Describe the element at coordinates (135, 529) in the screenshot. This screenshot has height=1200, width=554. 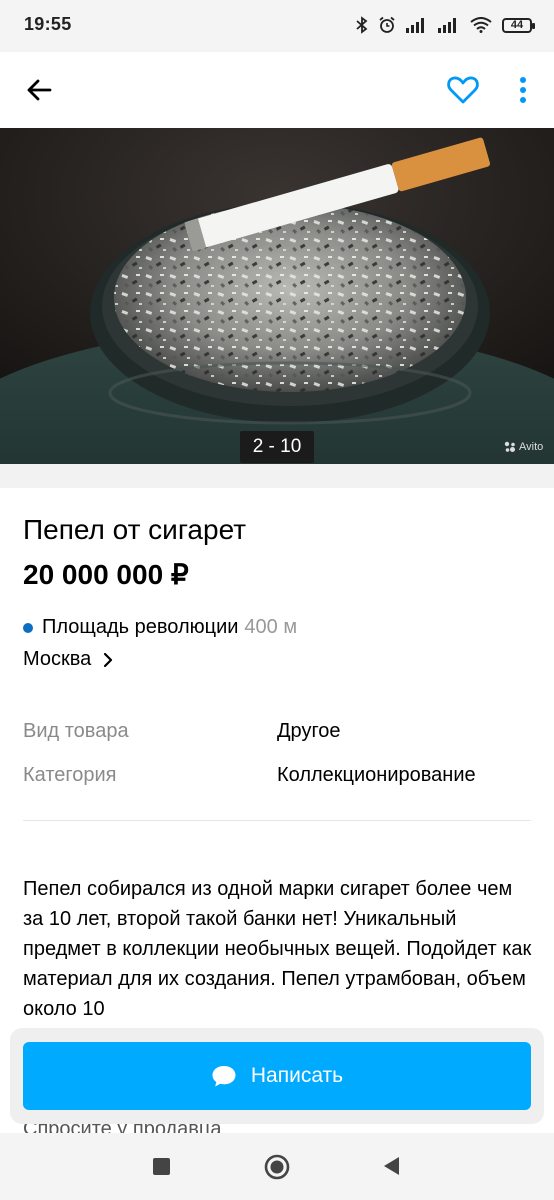
I see `listing-title: Пепел от сигарет` at that location.